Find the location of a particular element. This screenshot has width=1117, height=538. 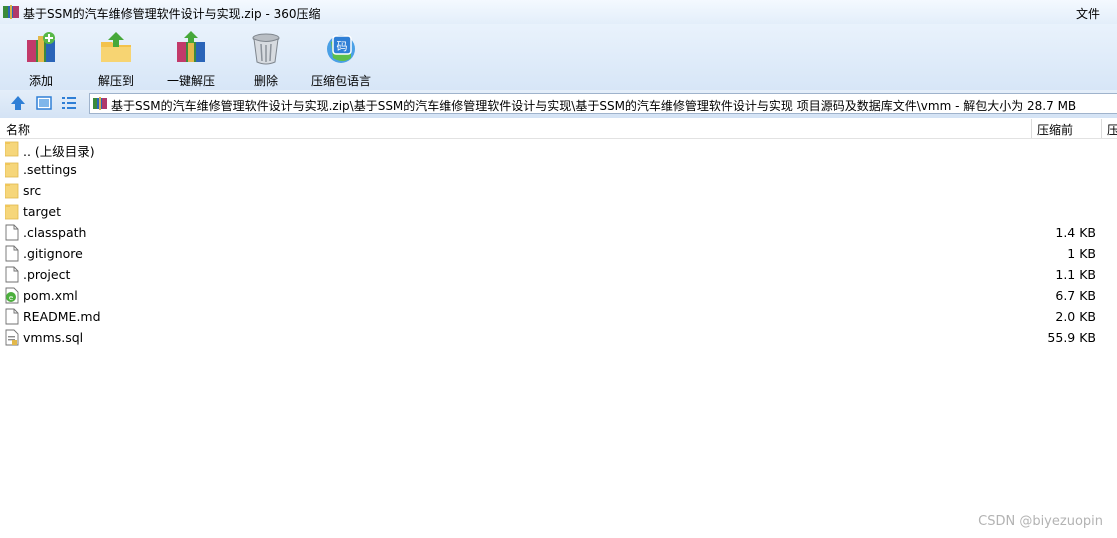

file-name: .settings is located at coordinates (50, 169).